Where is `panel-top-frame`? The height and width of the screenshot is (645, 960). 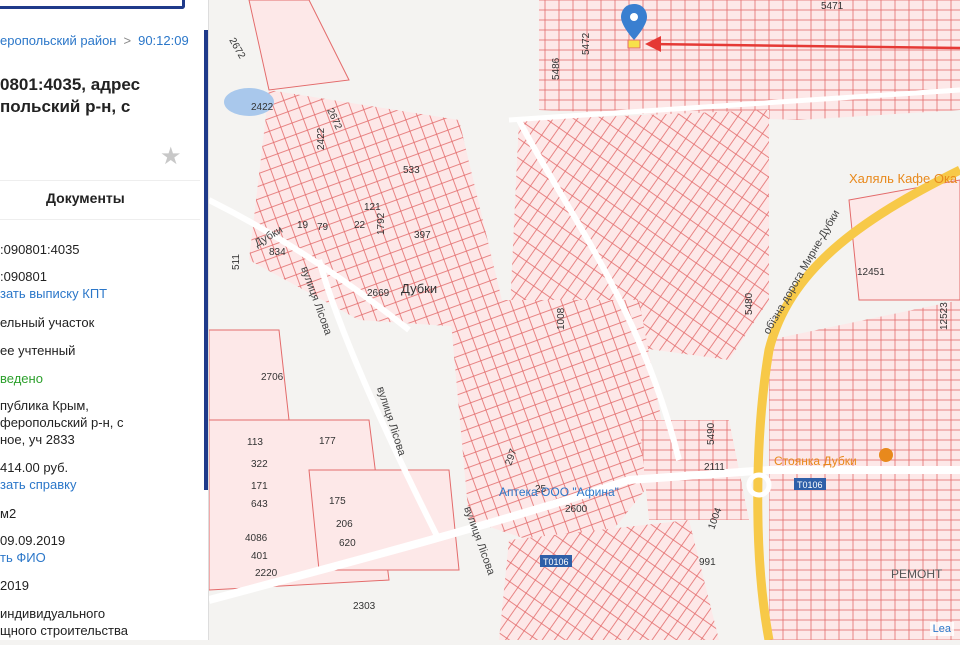
panel-top-frame is located at coordinates (92, 4).